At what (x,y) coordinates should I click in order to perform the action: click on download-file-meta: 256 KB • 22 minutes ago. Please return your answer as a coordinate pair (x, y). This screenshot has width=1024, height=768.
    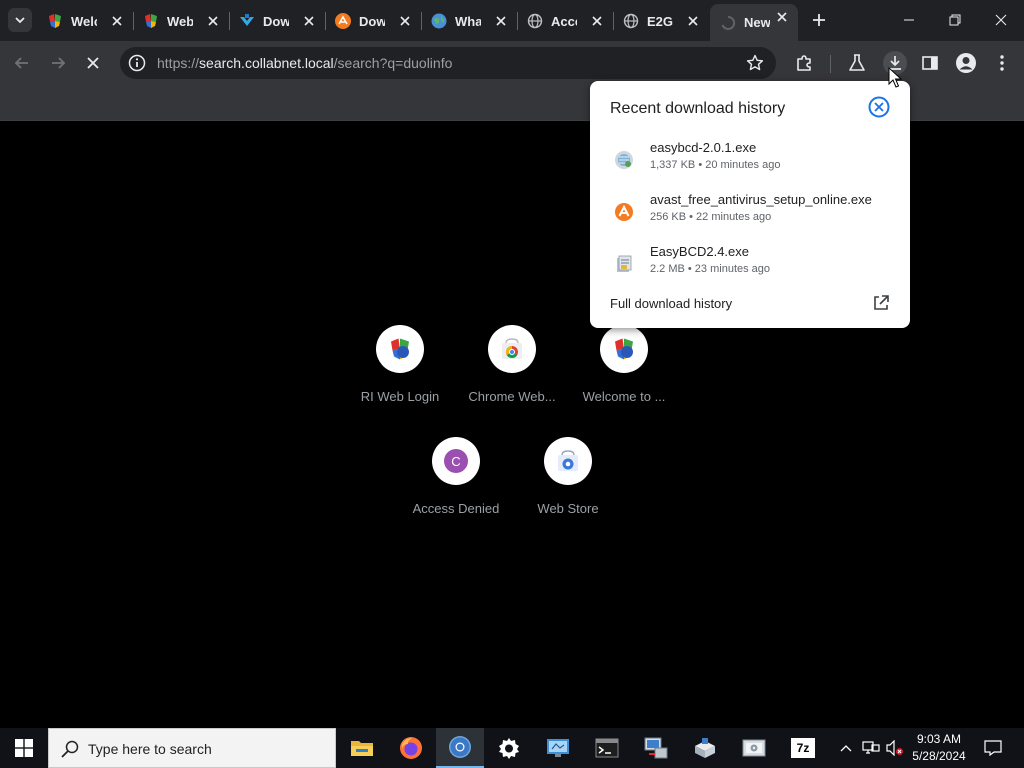
    Looking at the image, I should click on (711, 217).